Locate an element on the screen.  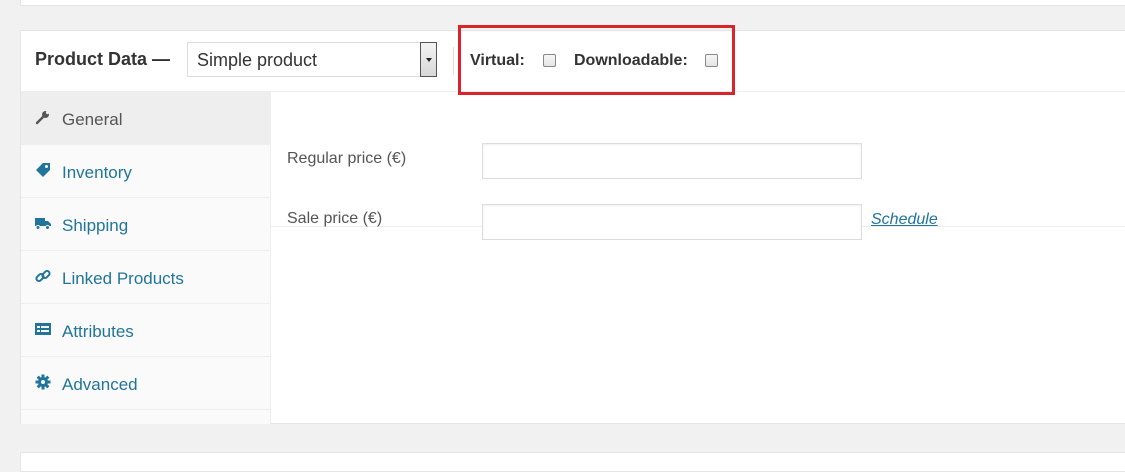
header-divider is located at coordinates (453, 61).